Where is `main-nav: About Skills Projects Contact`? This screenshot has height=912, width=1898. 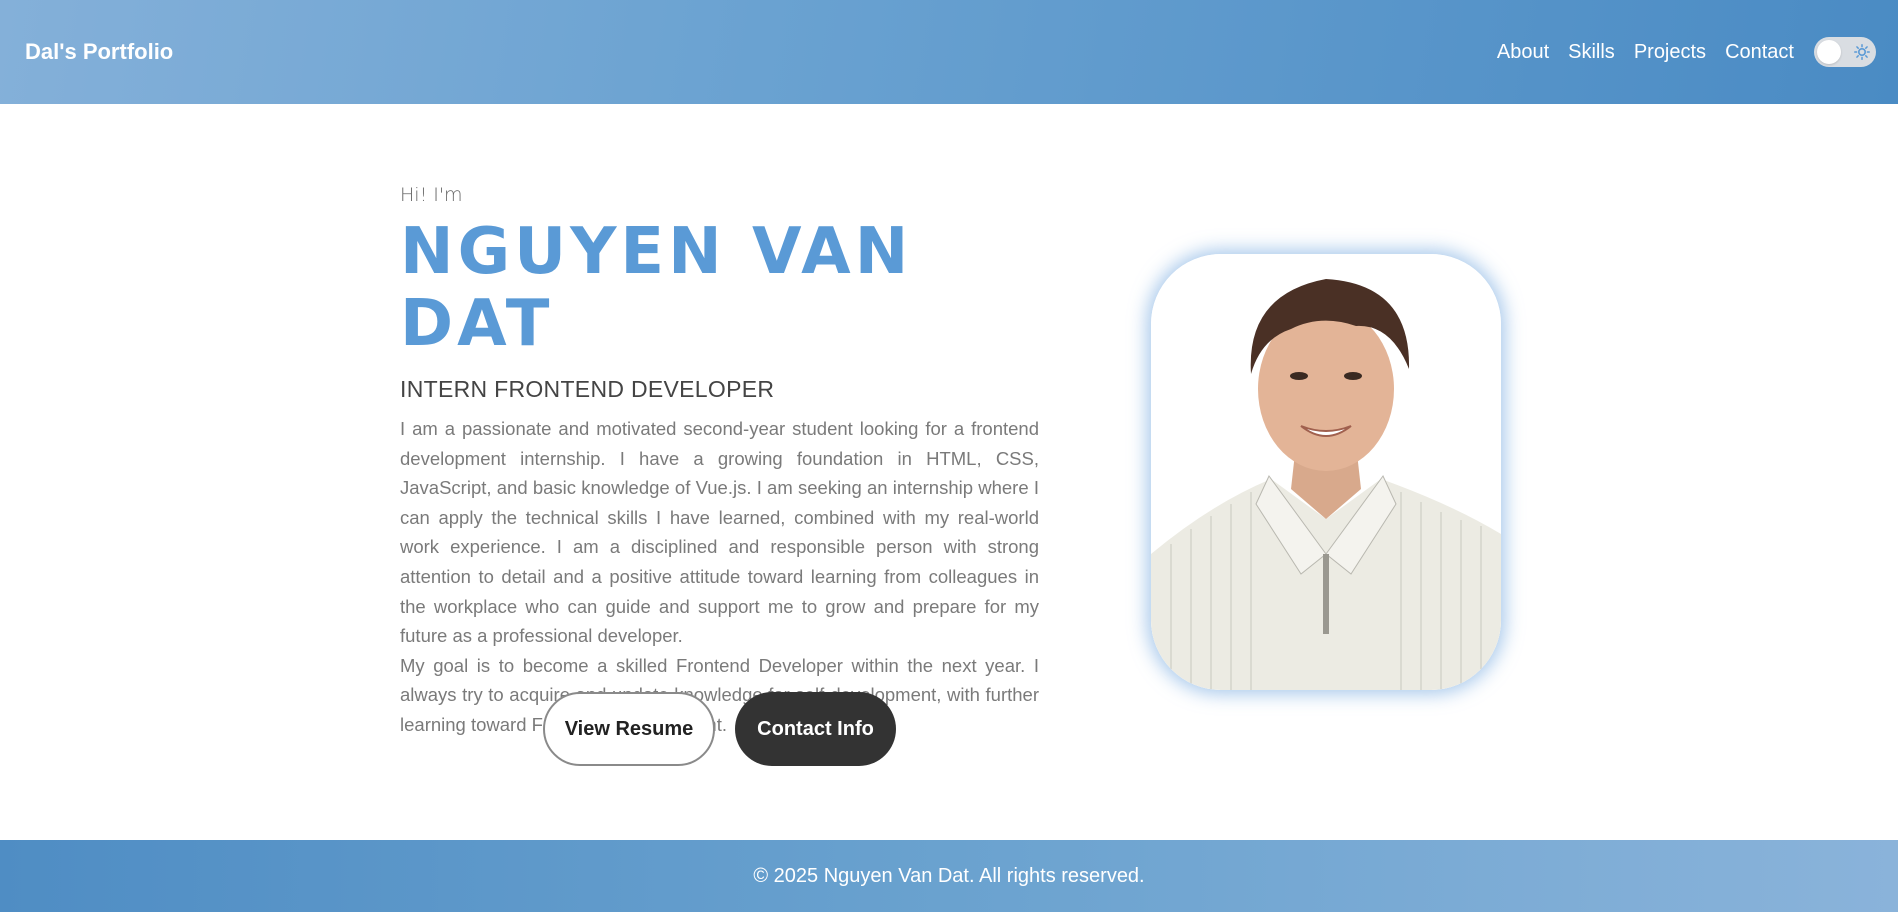
main-nav: About Skills Projects Contact is located at coordinates (1686, 52).